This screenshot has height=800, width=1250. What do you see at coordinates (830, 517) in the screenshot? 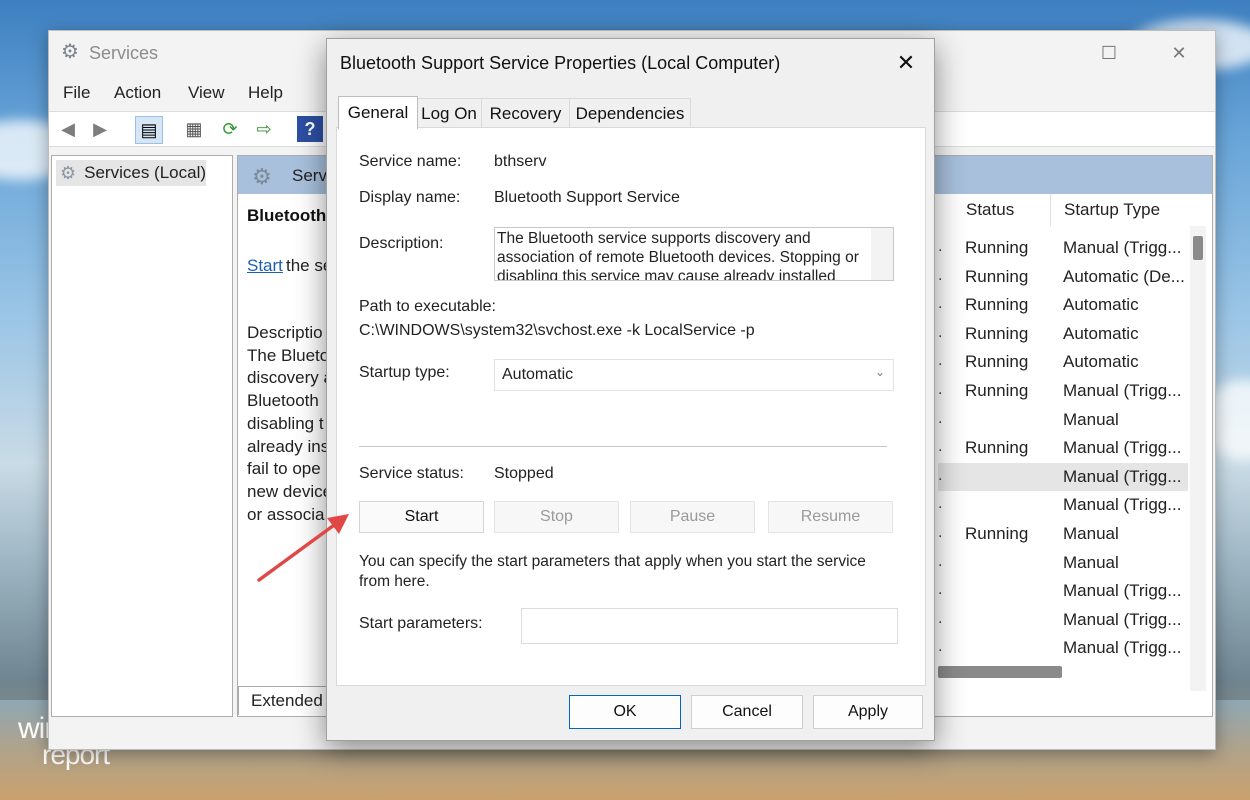
I see `resume-button: Resume` at bounding box center [830, 517].